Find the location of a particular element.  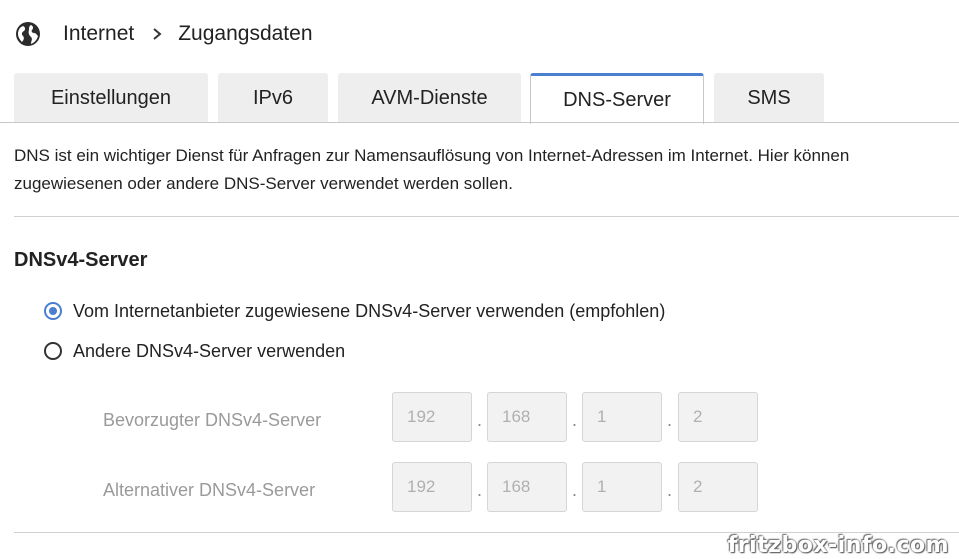

chevron-right-icon is located at coordinates (157, 34).